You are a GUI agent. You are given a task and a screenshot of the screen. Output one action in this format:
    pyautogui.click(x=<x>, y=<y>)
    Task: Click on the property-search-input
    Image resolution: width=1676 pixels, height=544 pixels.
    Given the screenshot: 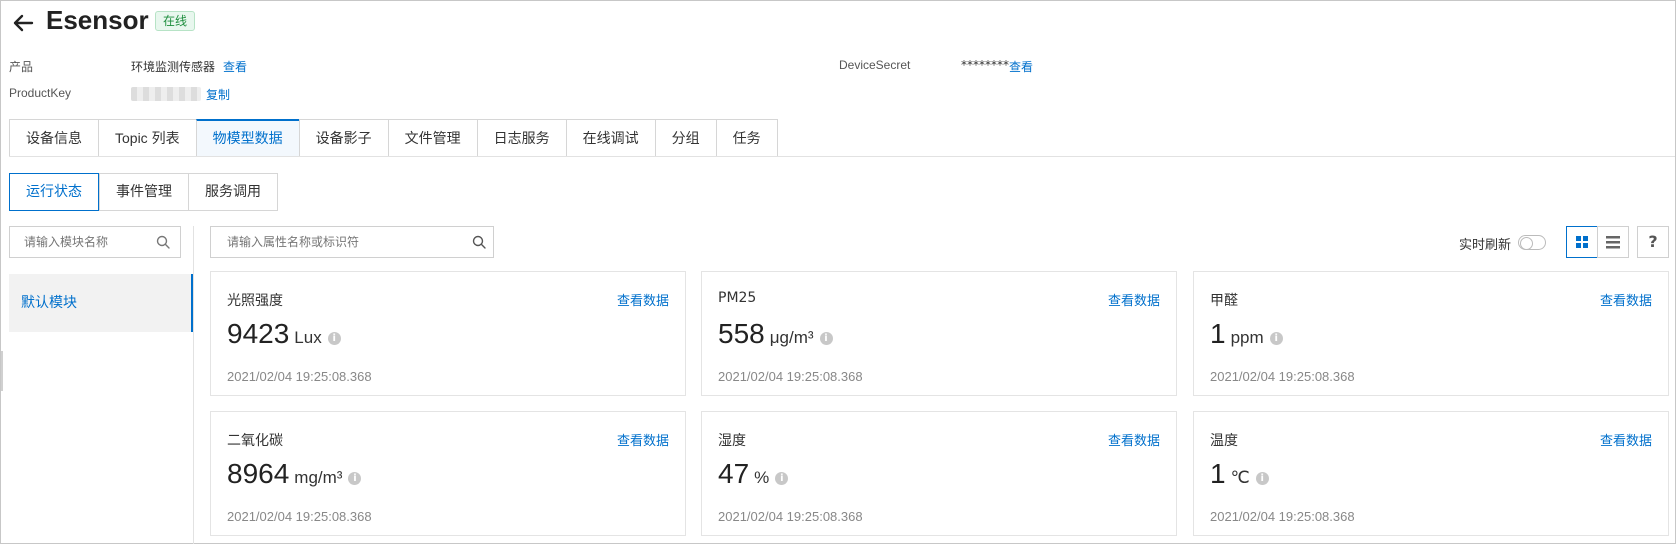 What is the action you would take?
    pyautogui.click(x=352, y=242)
    